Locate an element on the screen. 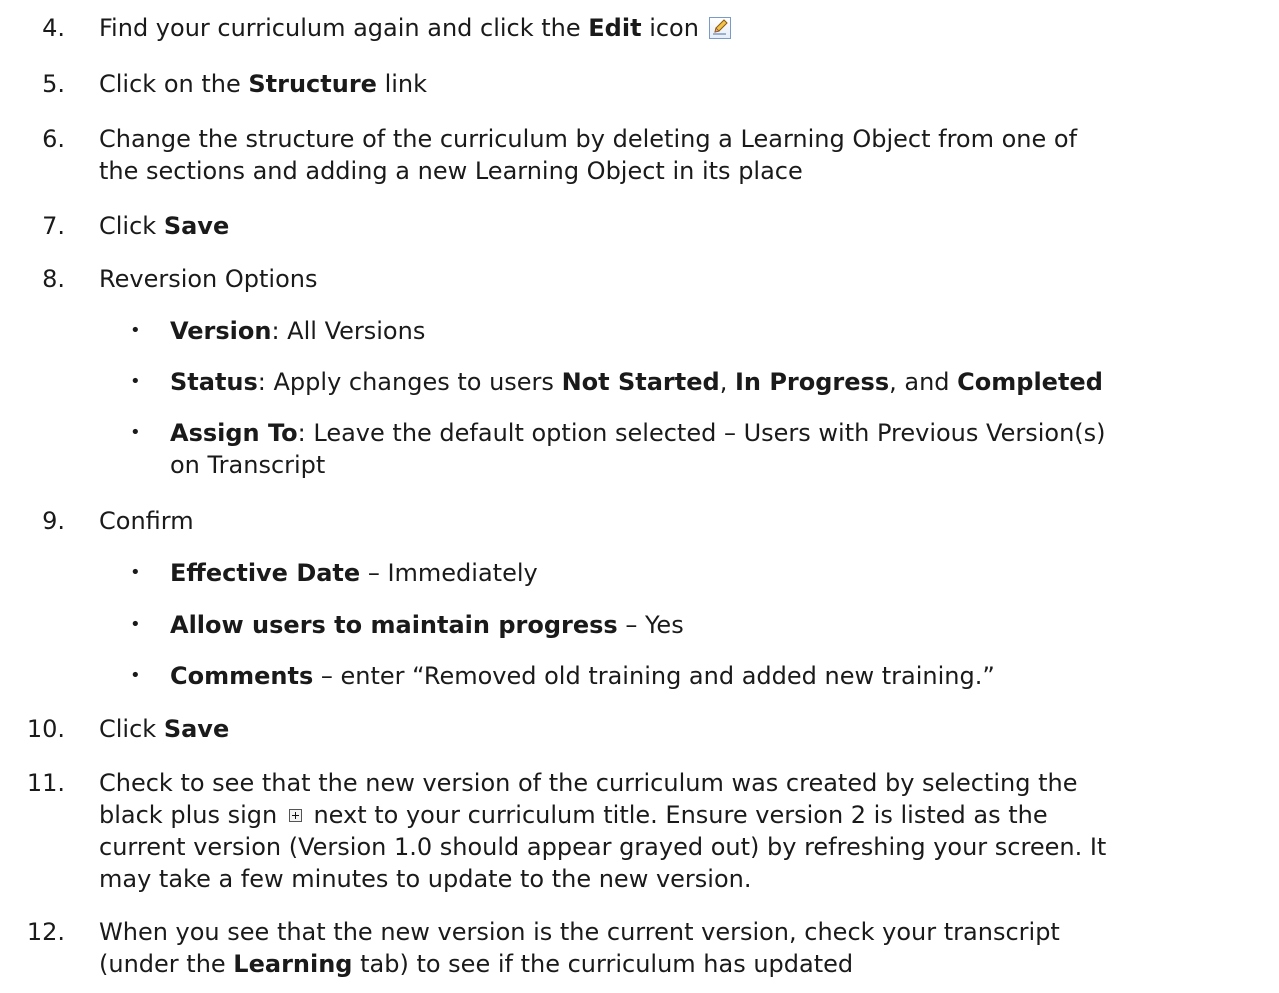  edit-icon is located at coordinates (719, 28).